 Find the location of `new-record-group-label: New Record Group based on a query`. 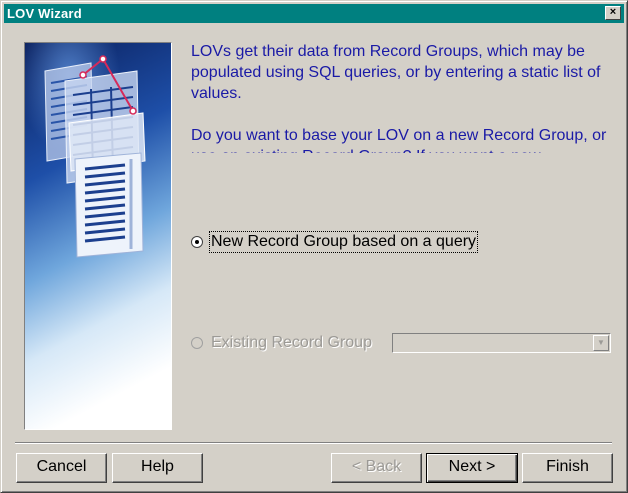

new-record-group-label: New Record Group based on a query is located at coordinates (343, 242).